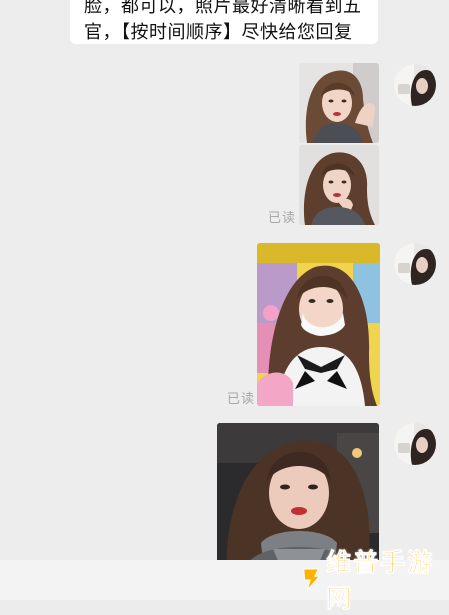 This screenshot has height=615, width=449. I want to click on watermark-logo-icon, so click(312, 579).